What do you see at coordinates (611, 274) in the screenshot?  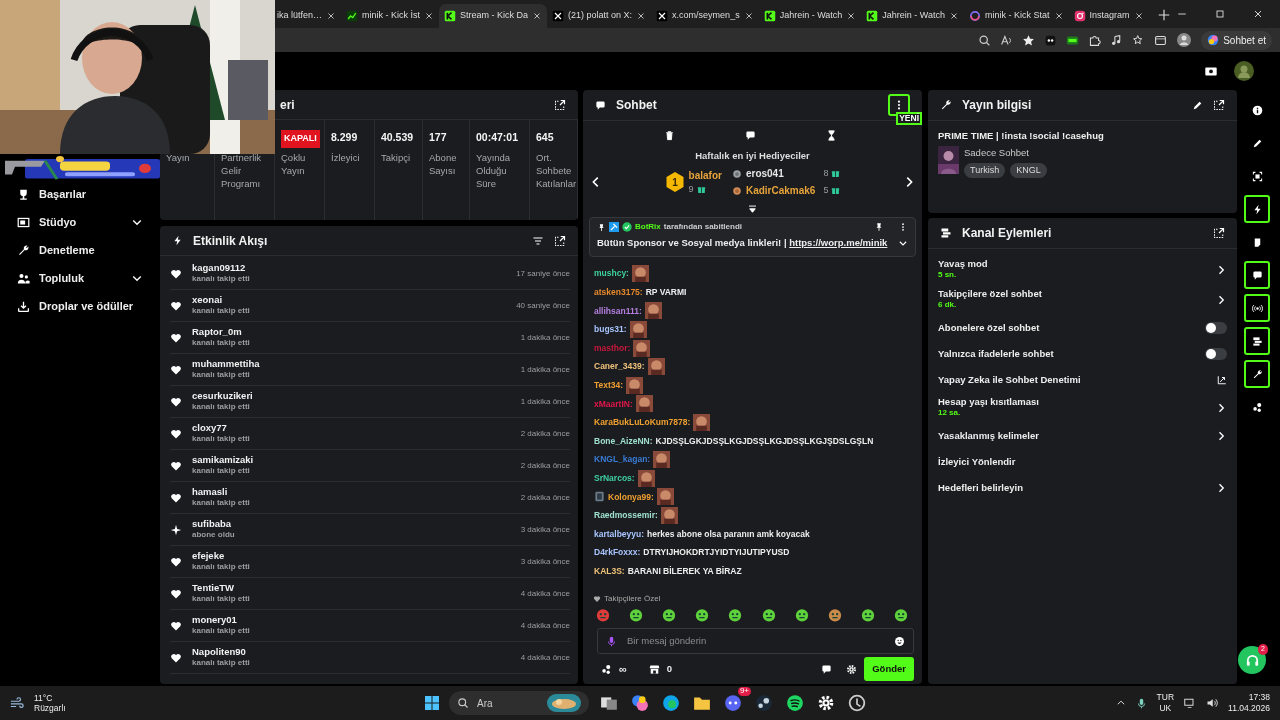 I see `chat-username: mushcy:` at bounding box center [611, 274].